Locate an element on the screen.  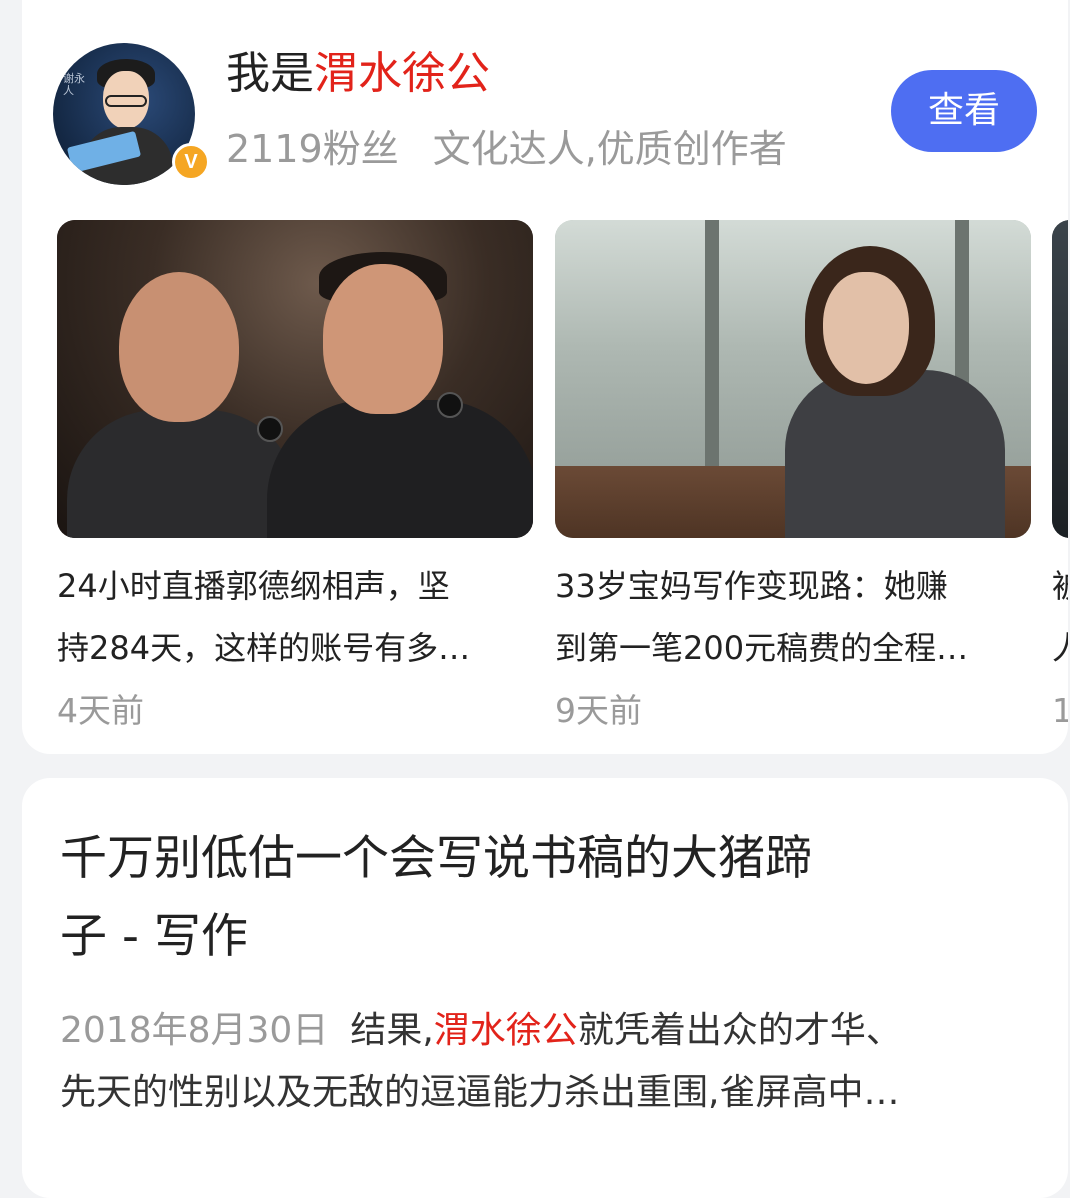
thumb-window-pole is located at coordinates (712, 345).